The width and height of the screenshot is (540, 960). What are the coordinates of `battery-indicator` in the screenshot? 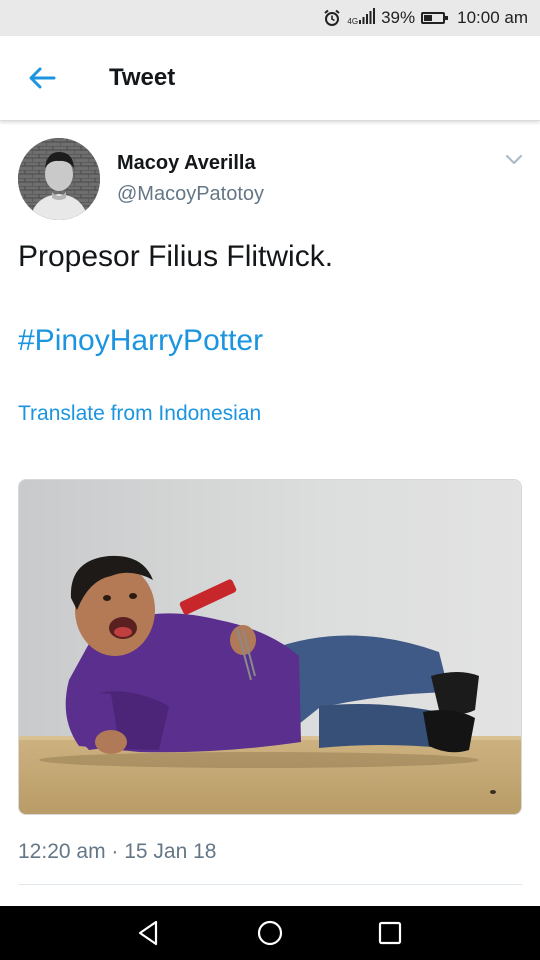 It's located at (435, 18).